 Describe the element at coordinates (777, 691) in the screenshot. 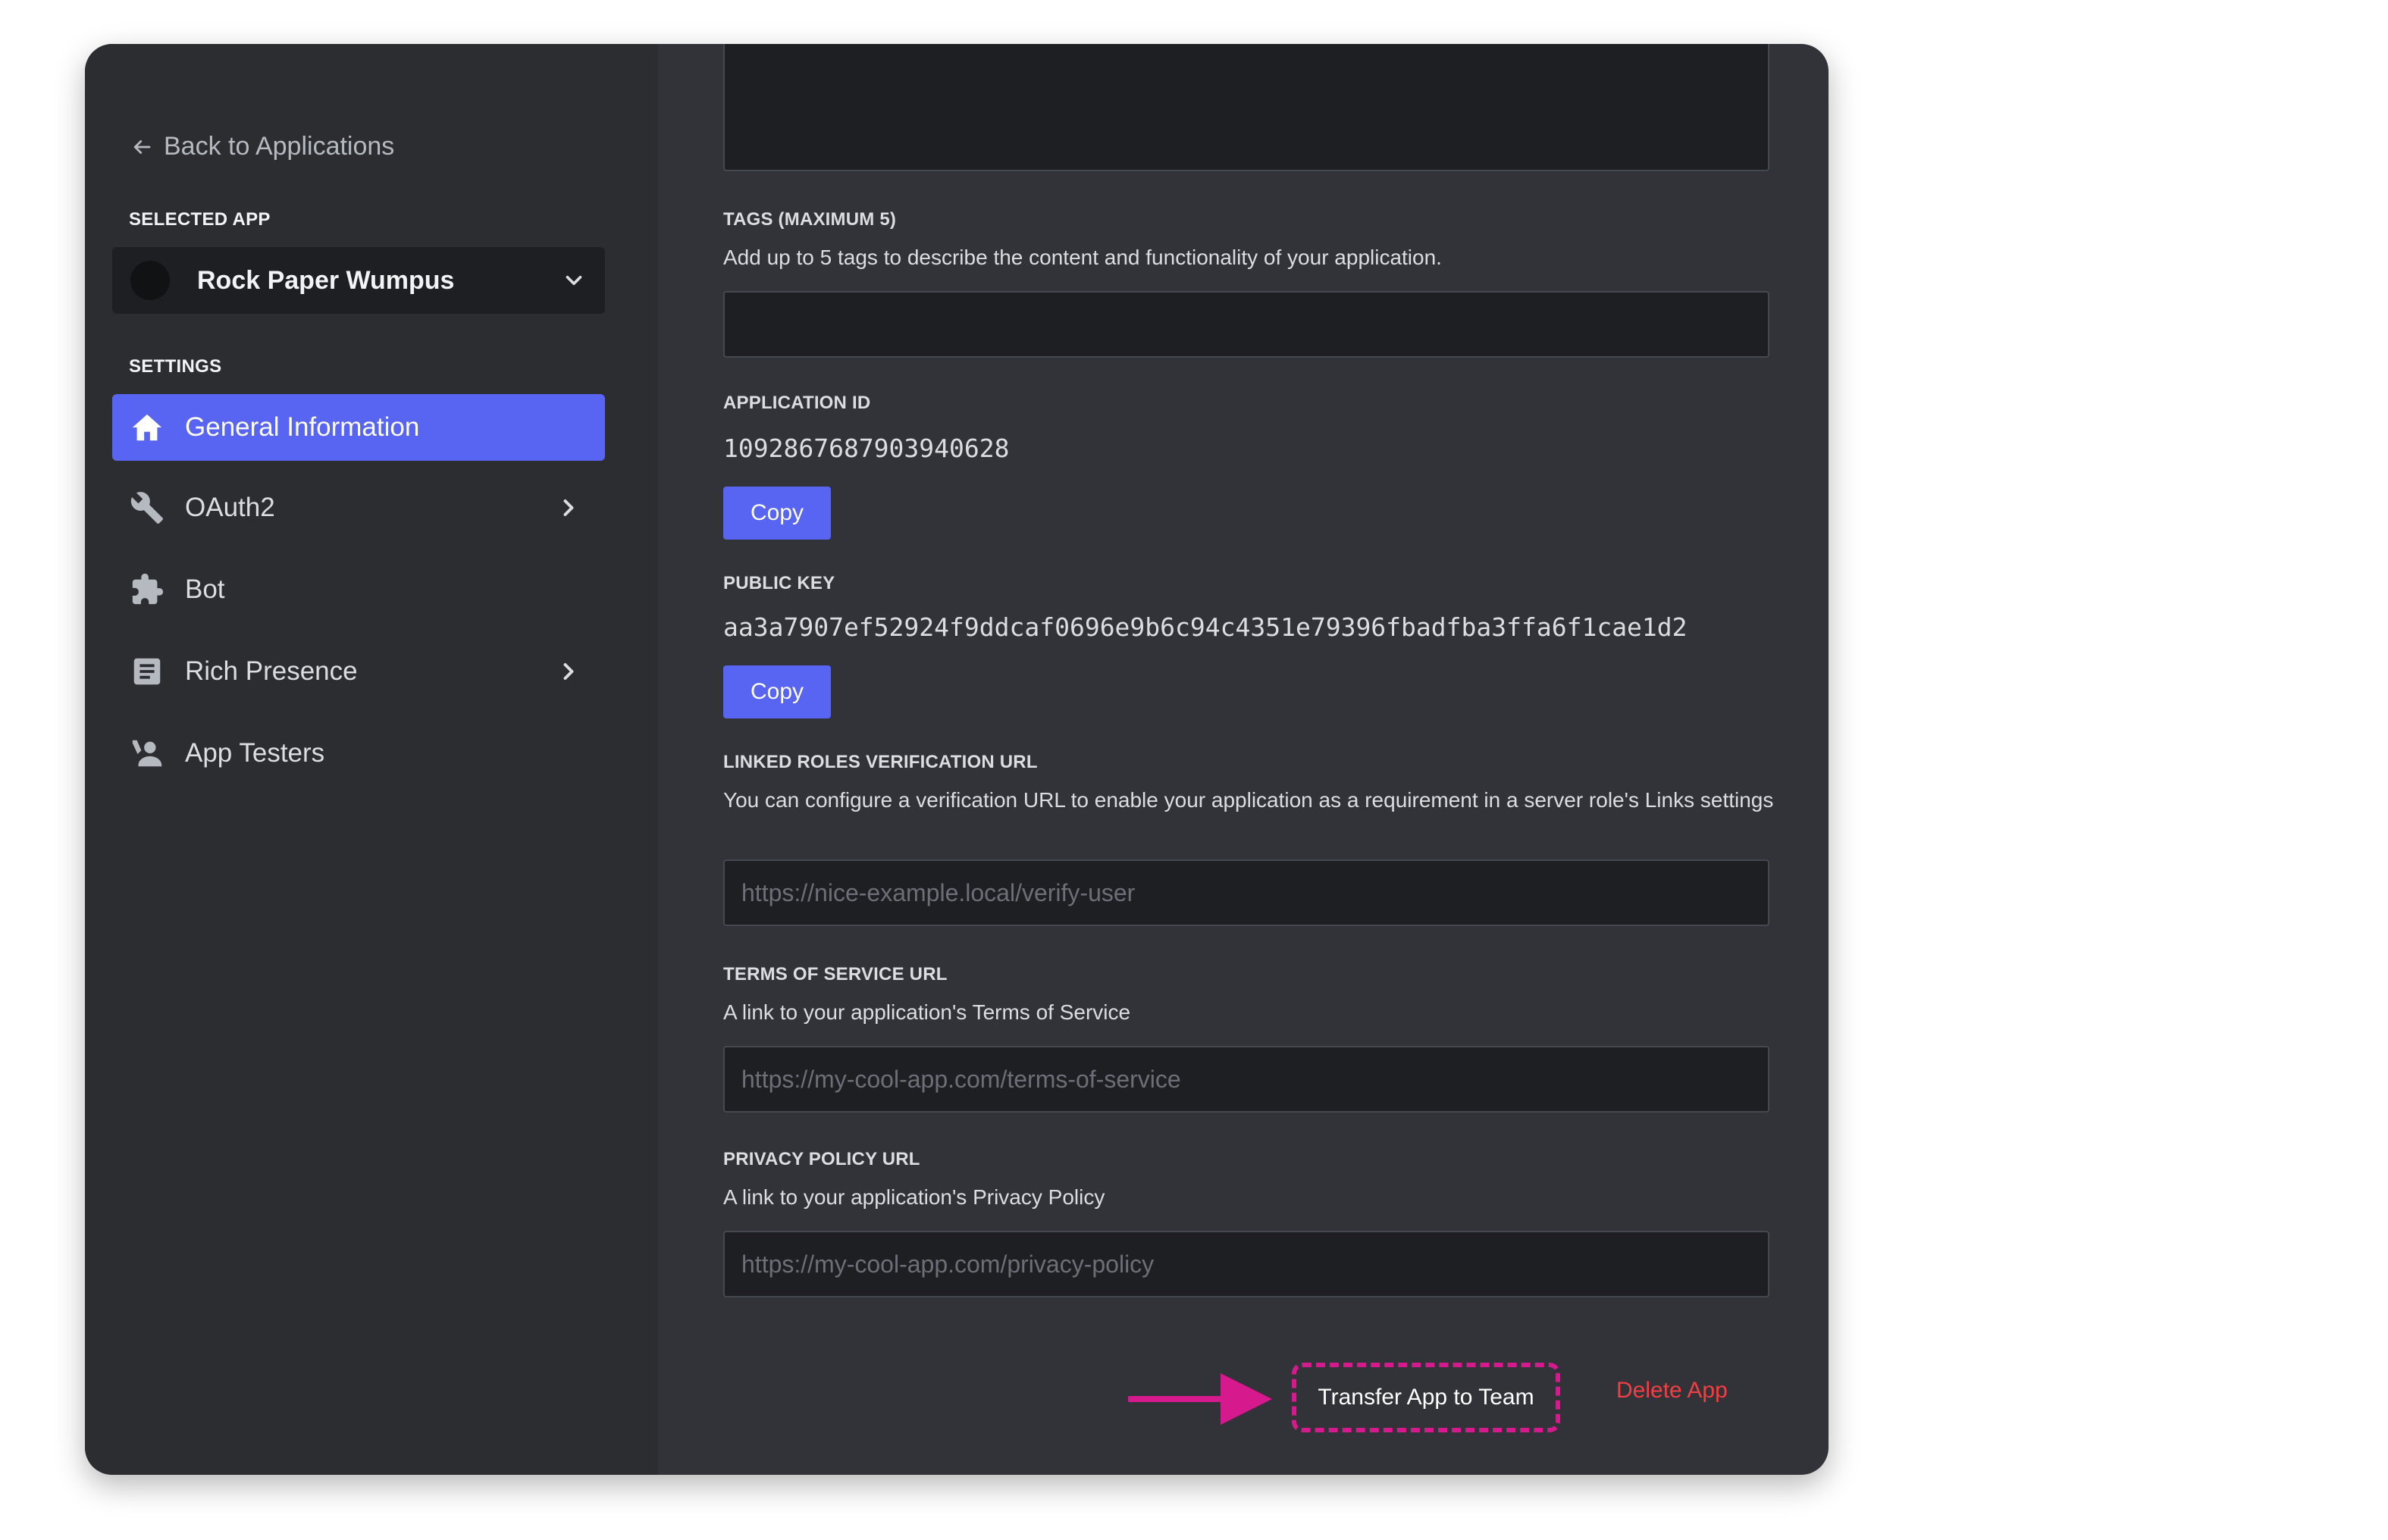

I see `copy-public-key-button: Copy` at that location.